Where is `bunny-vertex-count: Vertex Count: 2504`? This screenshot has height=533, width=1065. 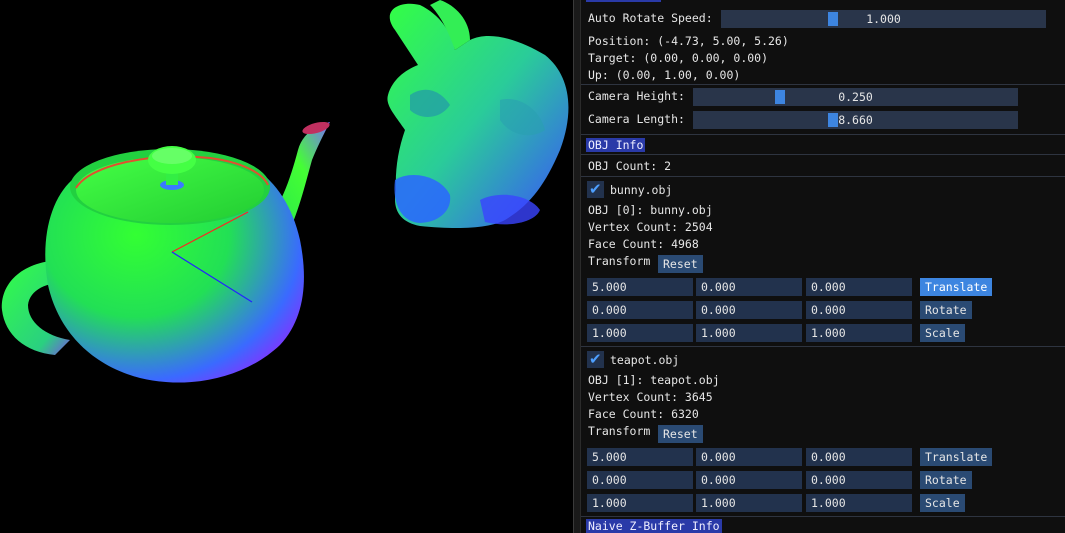 bunny-vertex-count: Vertex Count: 2504 is located at coordinates (650, 227).